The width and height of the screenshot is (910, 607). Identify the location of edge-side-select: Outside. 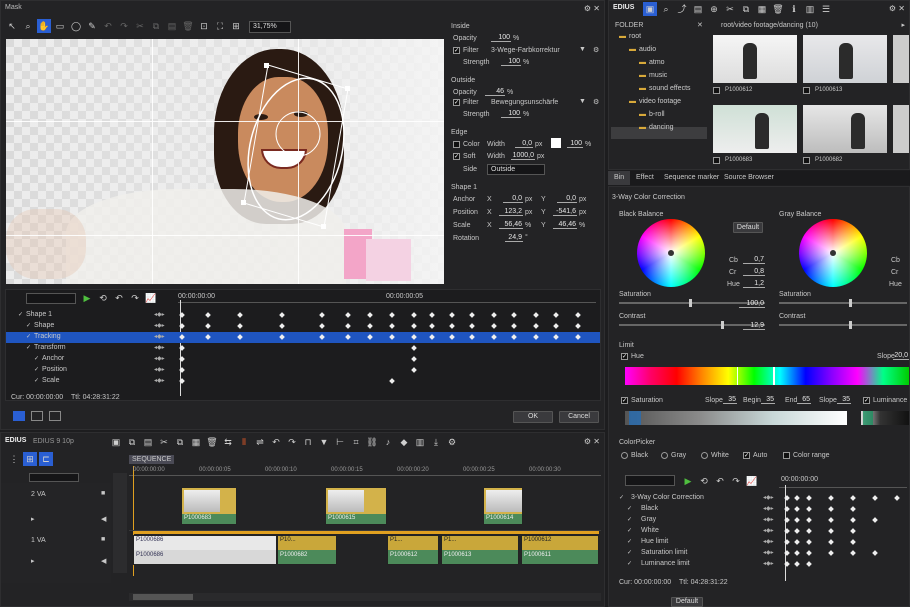
(516, 169).